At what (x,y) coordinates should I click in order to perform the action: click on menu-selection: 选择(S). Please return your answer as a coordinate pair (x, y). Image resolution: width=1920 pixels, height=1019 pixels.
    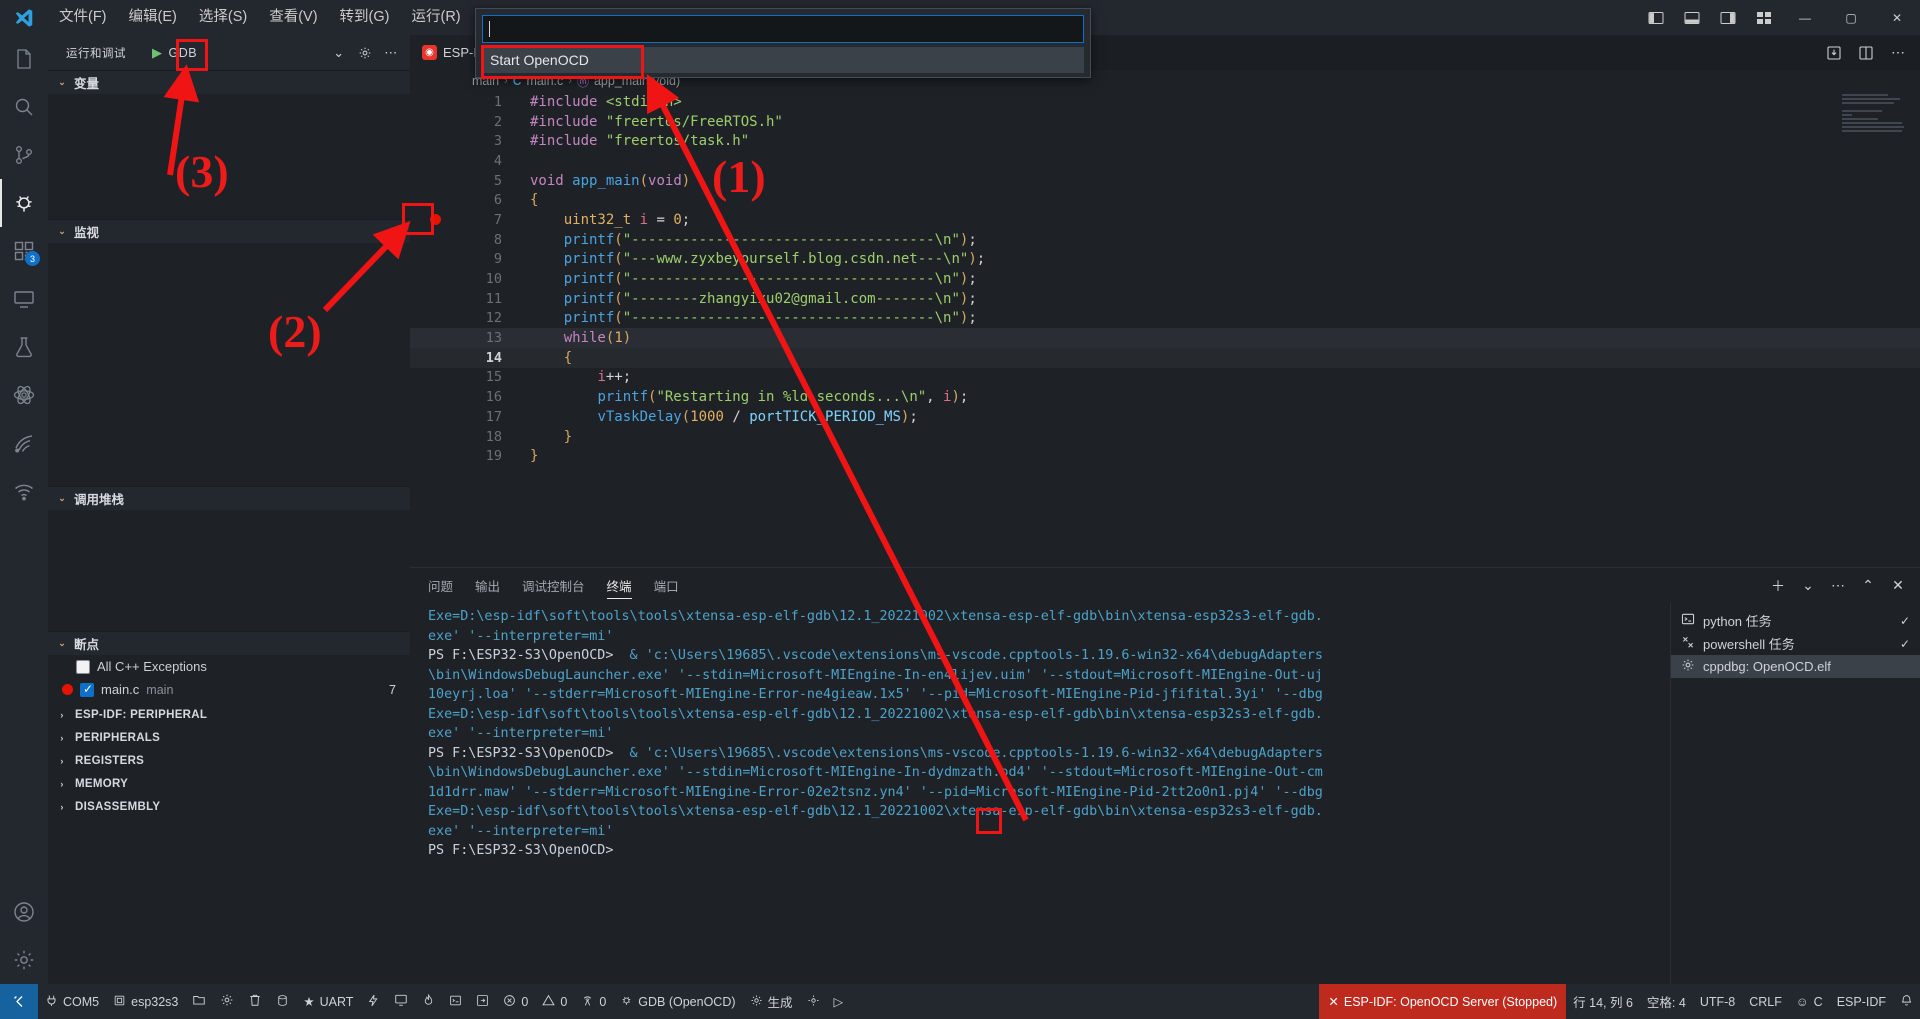
    Looking at the image, I should click on (223, 17).